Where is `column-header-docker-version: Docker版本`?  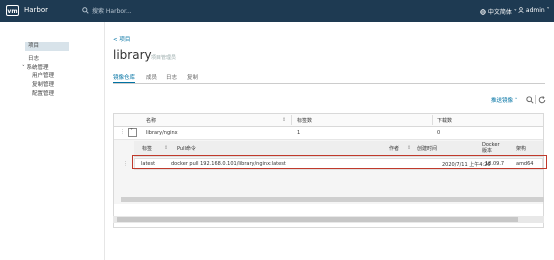
column-header-docker-version: Docker版本 is located at coordinates (492, 148).